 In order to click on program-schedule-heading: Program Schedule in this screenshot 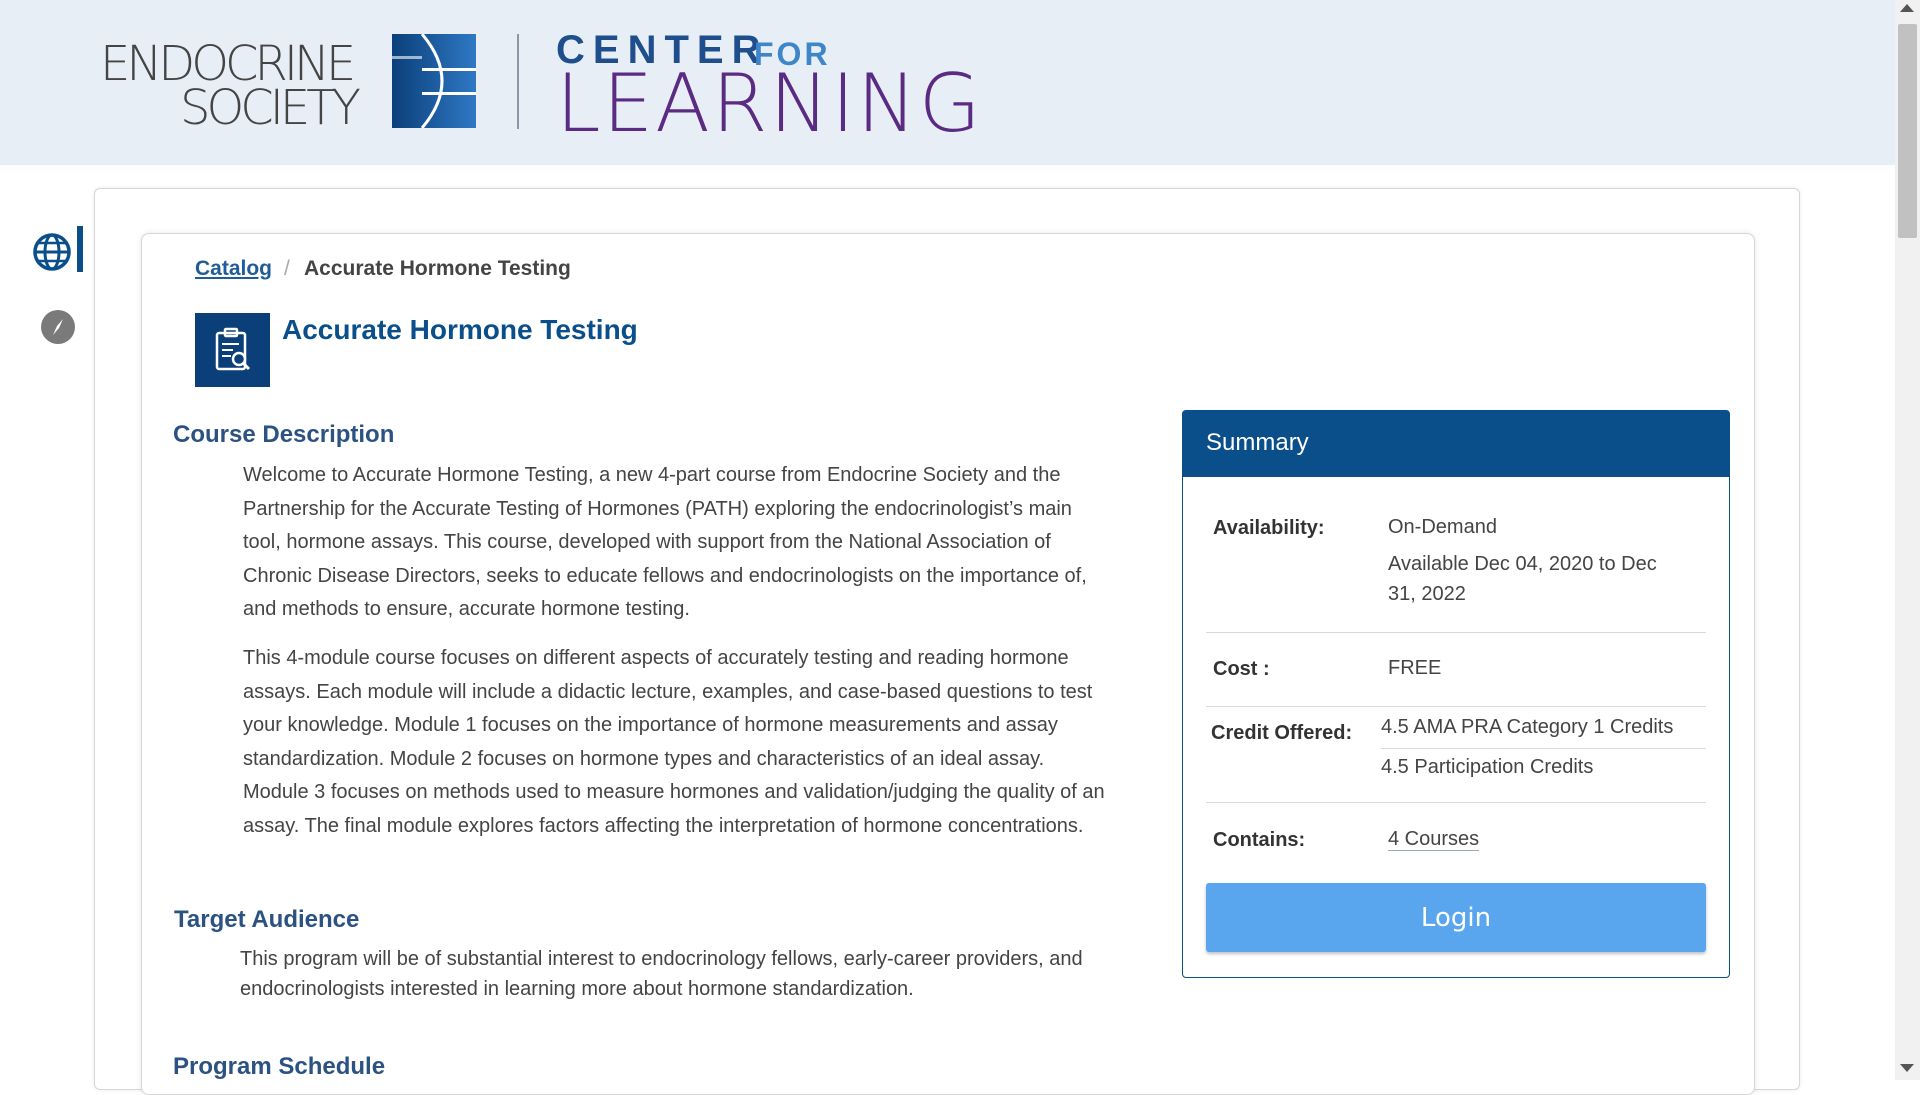, I will do `click(279, 1066)`.